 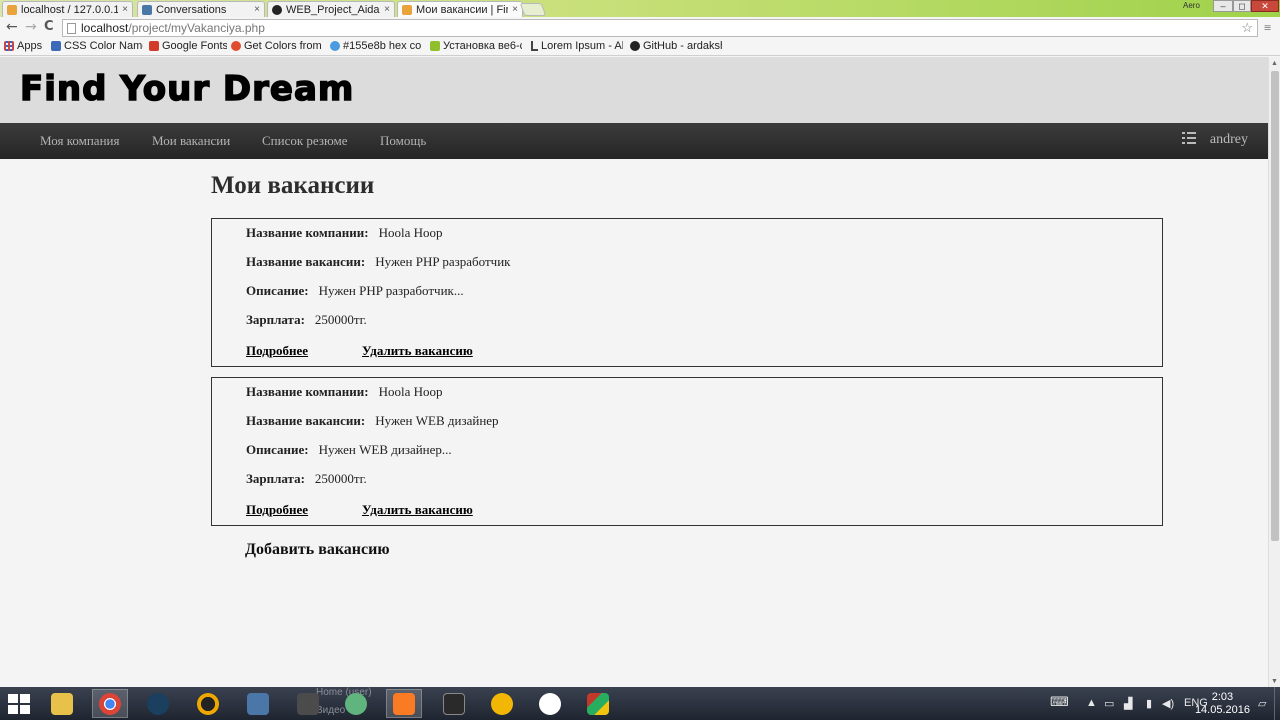 What do you see at coordinates (598, 703) in the screenshot?
I see `cube-app-icon` at bounding box center [598, 703].